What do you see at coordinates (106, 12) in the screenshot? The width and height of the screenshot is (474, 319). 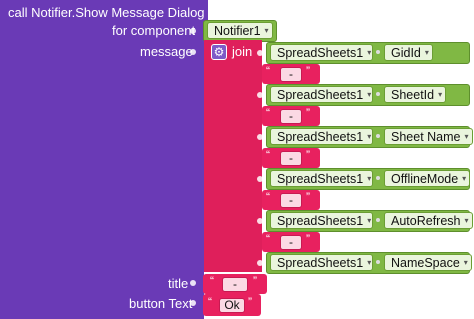 I see `call-block-title: call Notifier.Show Message Dialog` at bounding box center [106, 12].